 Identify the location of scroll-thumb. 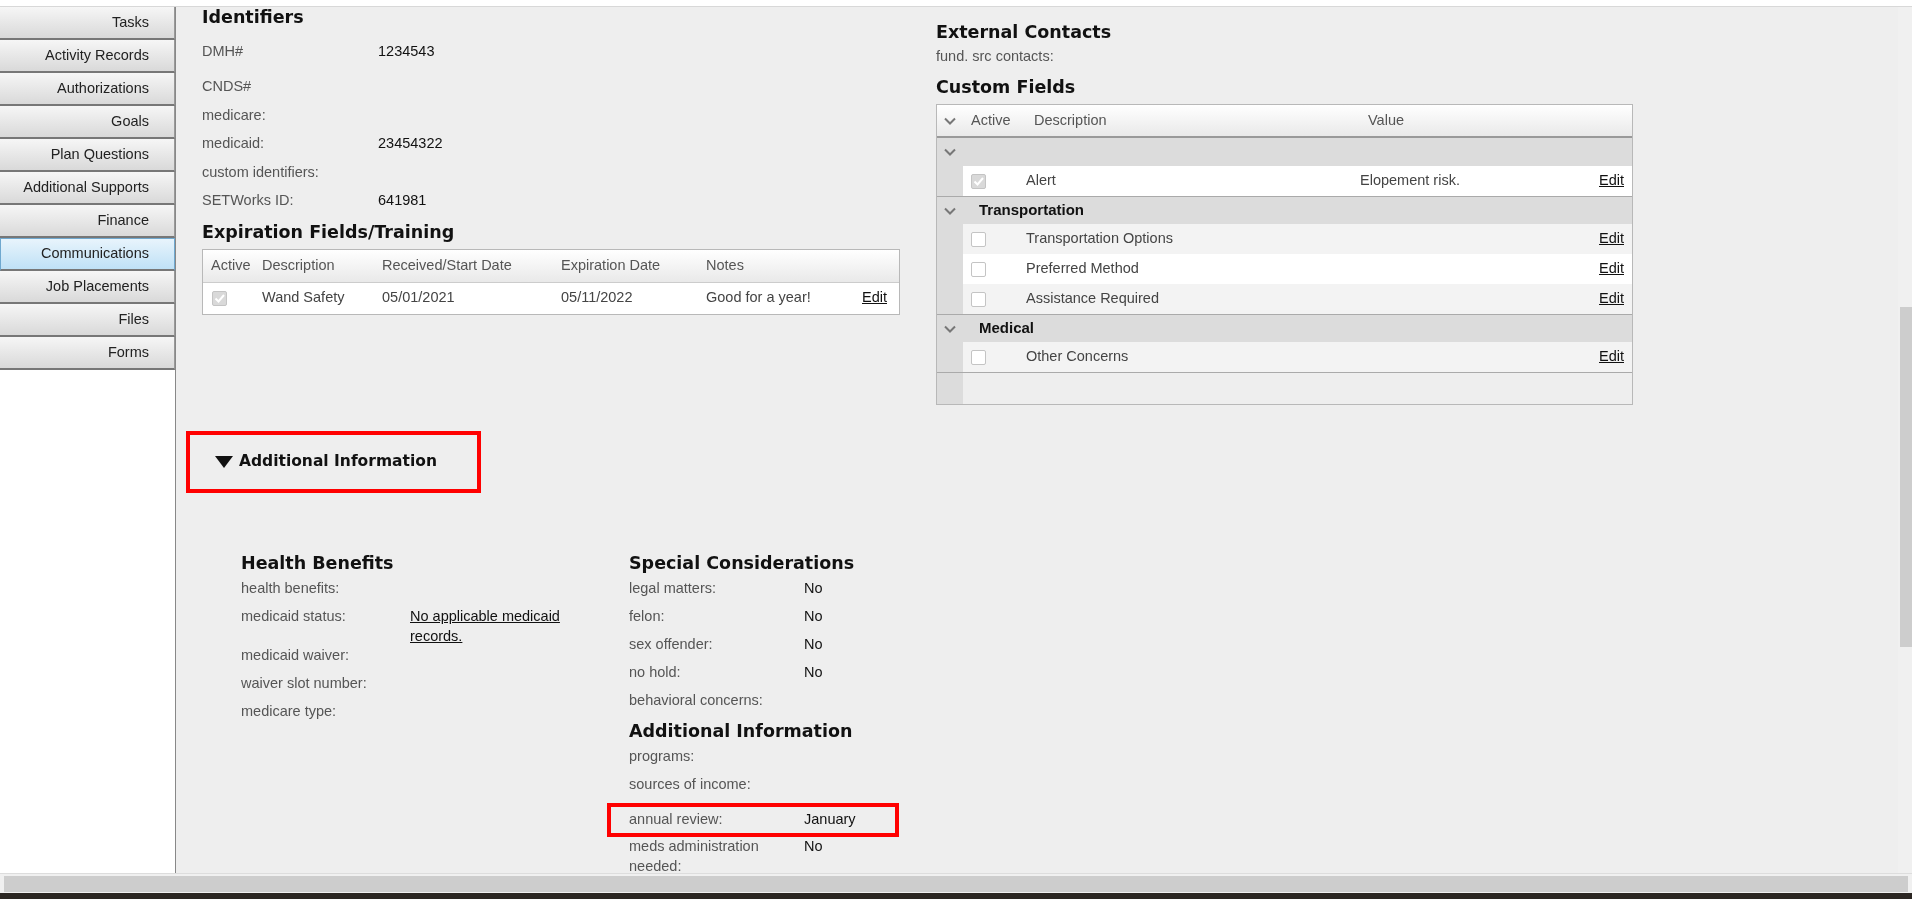
(1906, 477).